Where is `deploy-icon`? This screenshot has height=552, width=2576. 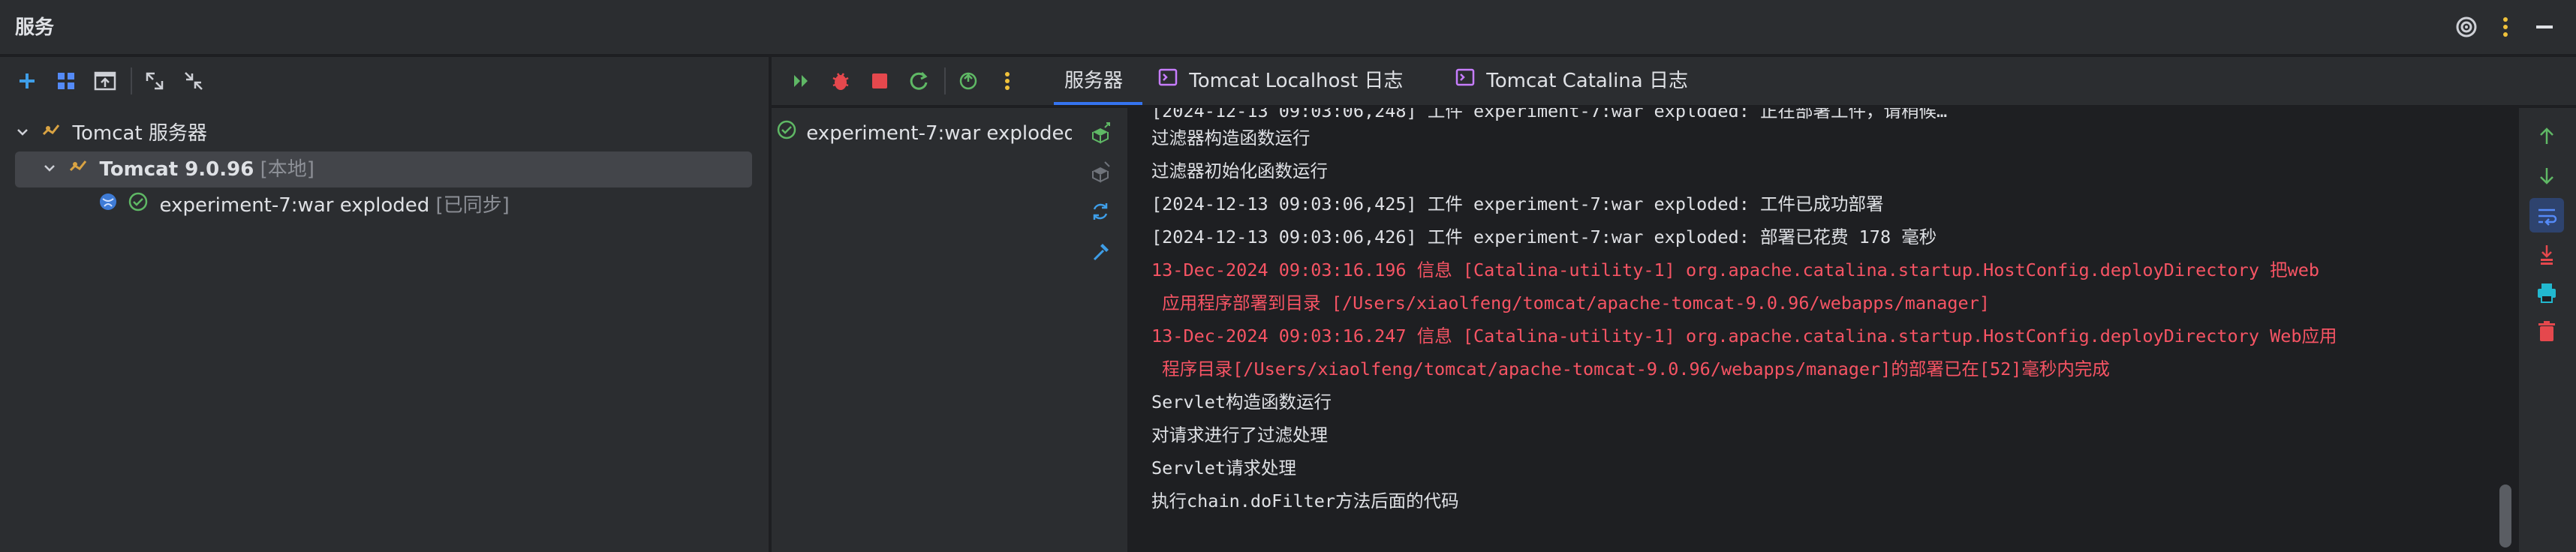 deploy-icon is located at coordinates (968, 81).